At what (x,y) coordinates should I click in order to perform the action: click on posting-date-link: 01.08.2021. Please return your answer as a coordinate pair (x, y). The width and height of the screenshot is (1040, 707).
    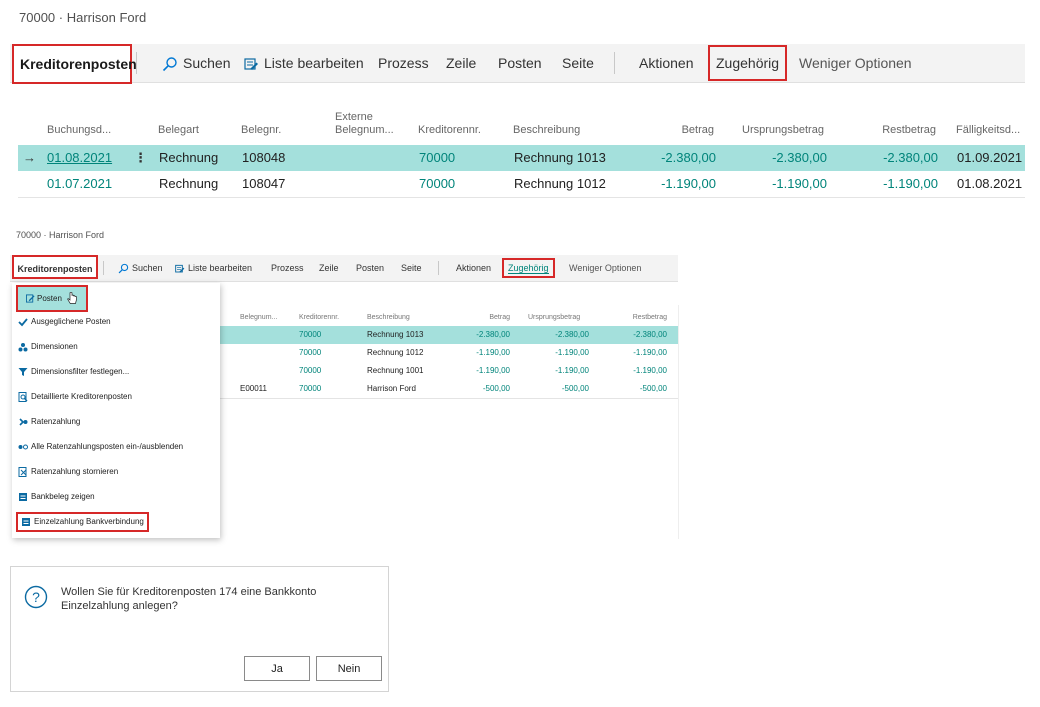
    Looking at the image, I should click on (79, 158).